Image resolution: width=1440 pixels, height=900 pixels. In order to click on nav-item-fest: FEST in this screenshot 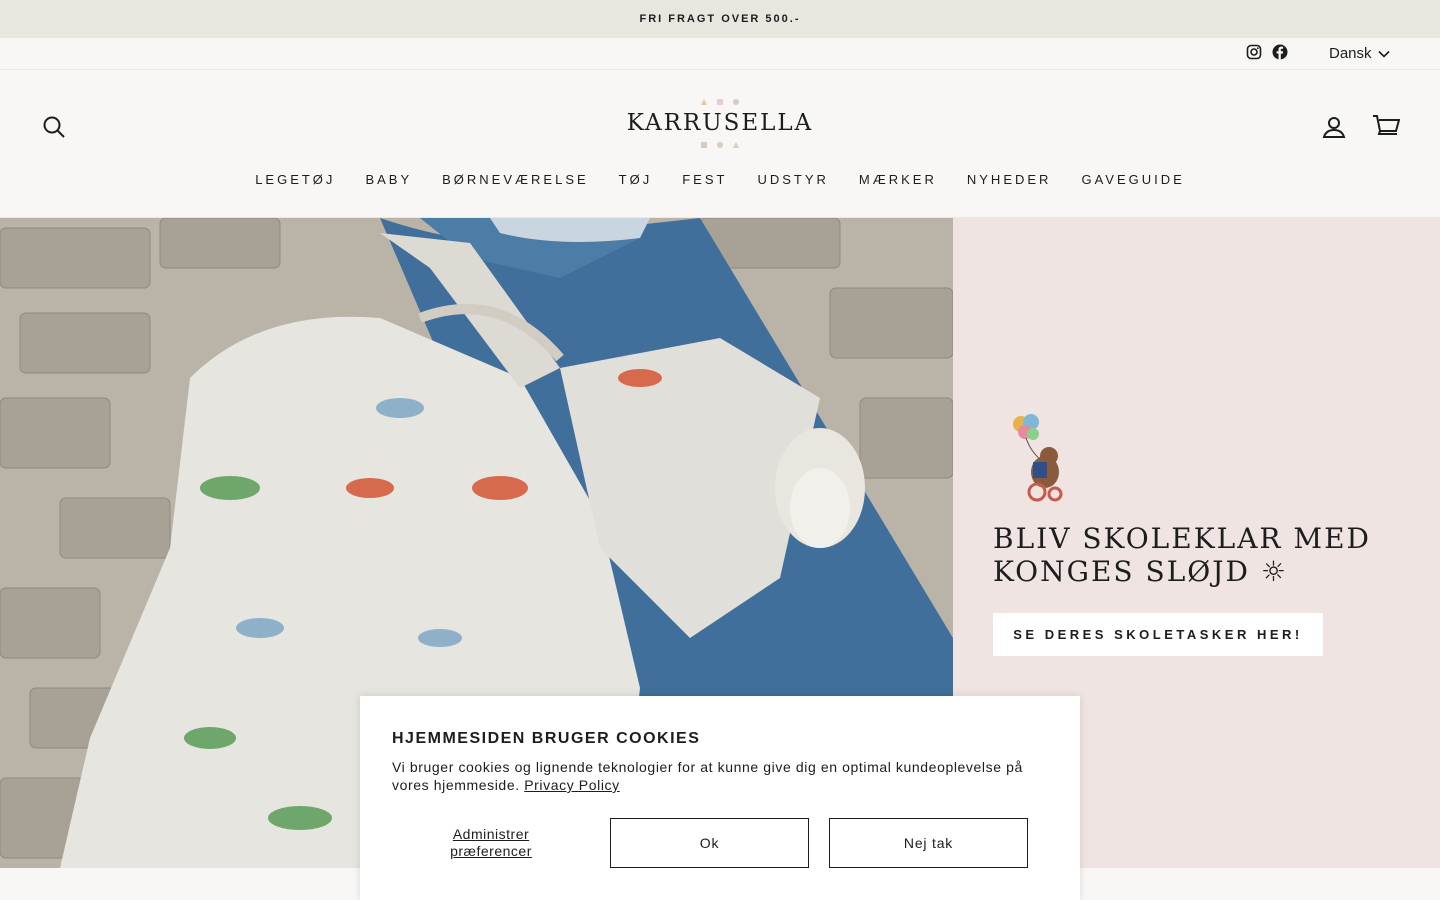, I will do `click(704, 179)`.